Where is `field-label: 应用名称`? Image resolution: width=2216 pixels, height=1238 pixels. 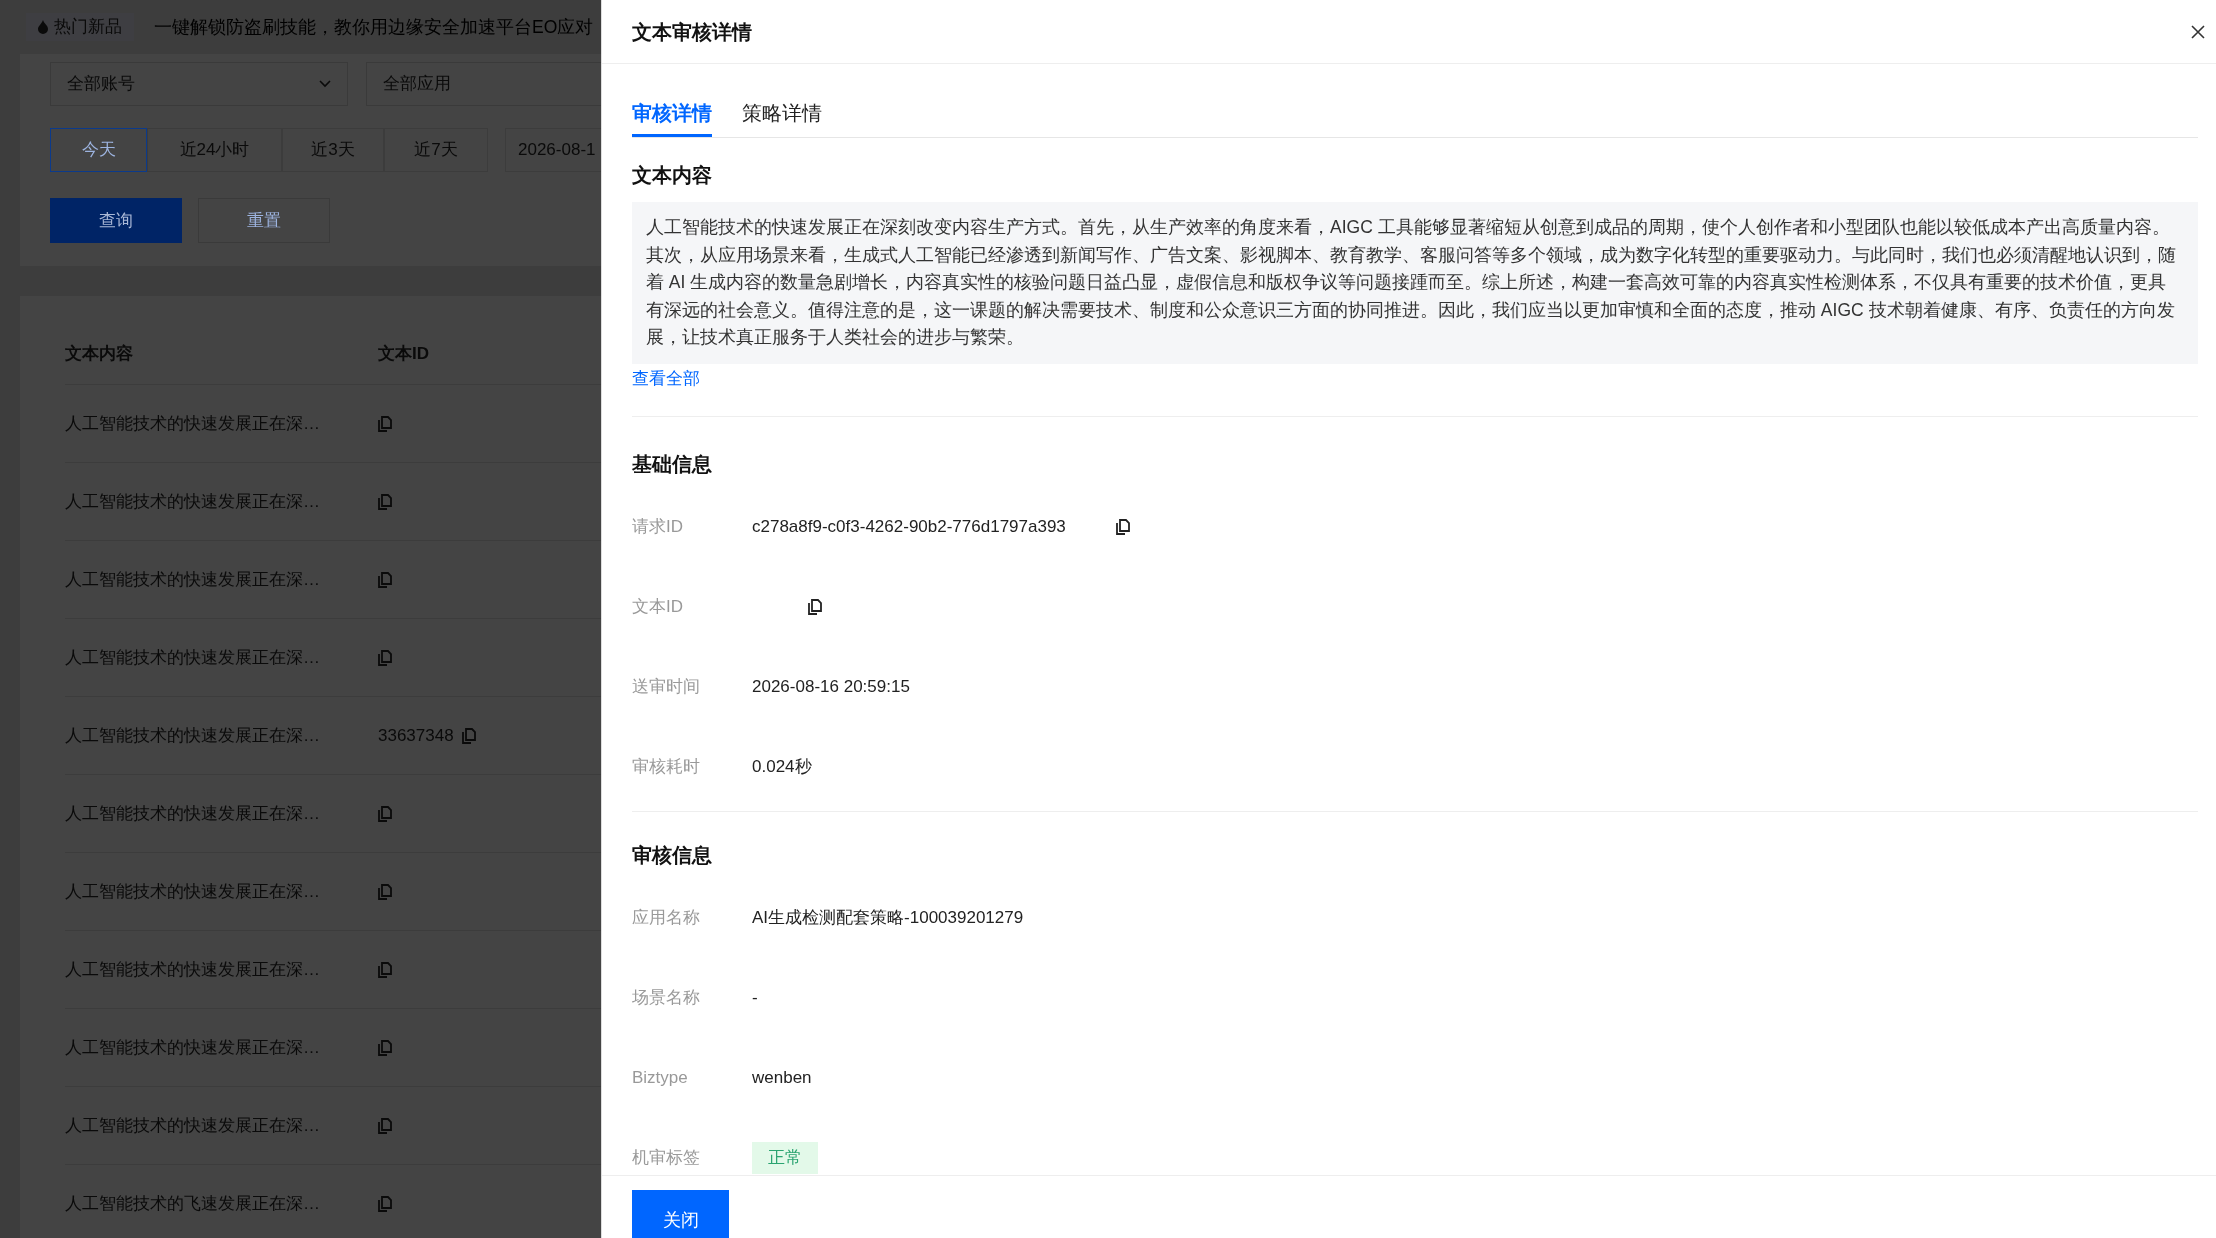
field-label: 应用名称 is located at coordinates (666, 918).